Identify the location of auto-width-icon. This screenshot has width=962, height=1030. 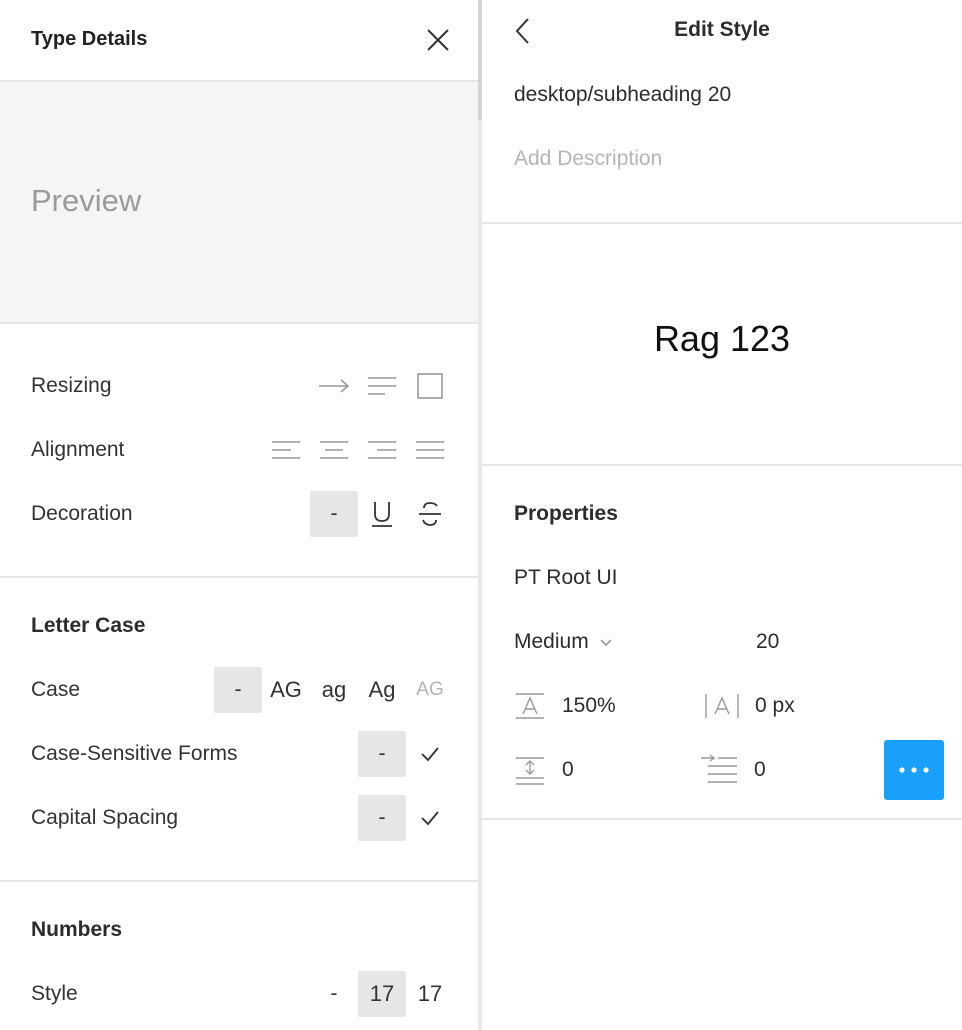
(334, 386).